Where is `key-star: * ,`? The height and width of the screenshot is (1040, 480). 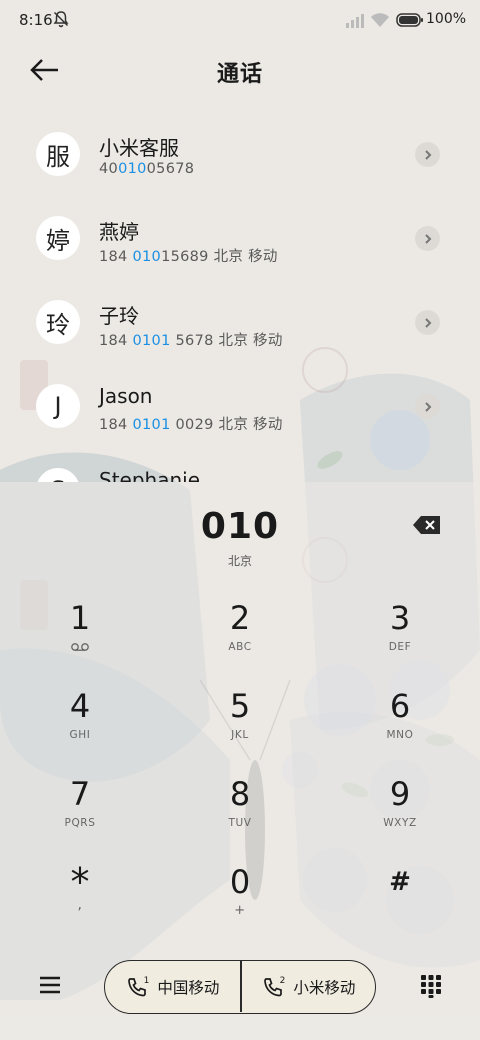
key-star: * , is located at coordinates (80, 902).